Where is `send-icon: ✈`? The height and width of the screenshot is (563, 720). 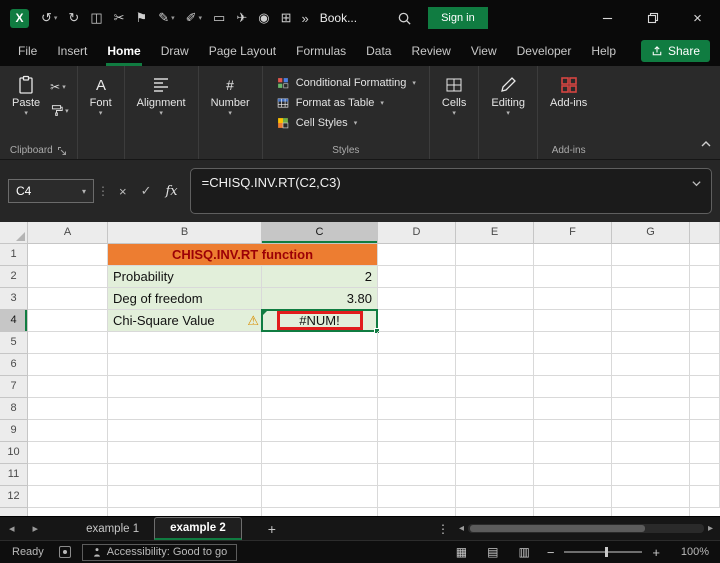 send-icon: ✈ is located at coordinates (241, 18).